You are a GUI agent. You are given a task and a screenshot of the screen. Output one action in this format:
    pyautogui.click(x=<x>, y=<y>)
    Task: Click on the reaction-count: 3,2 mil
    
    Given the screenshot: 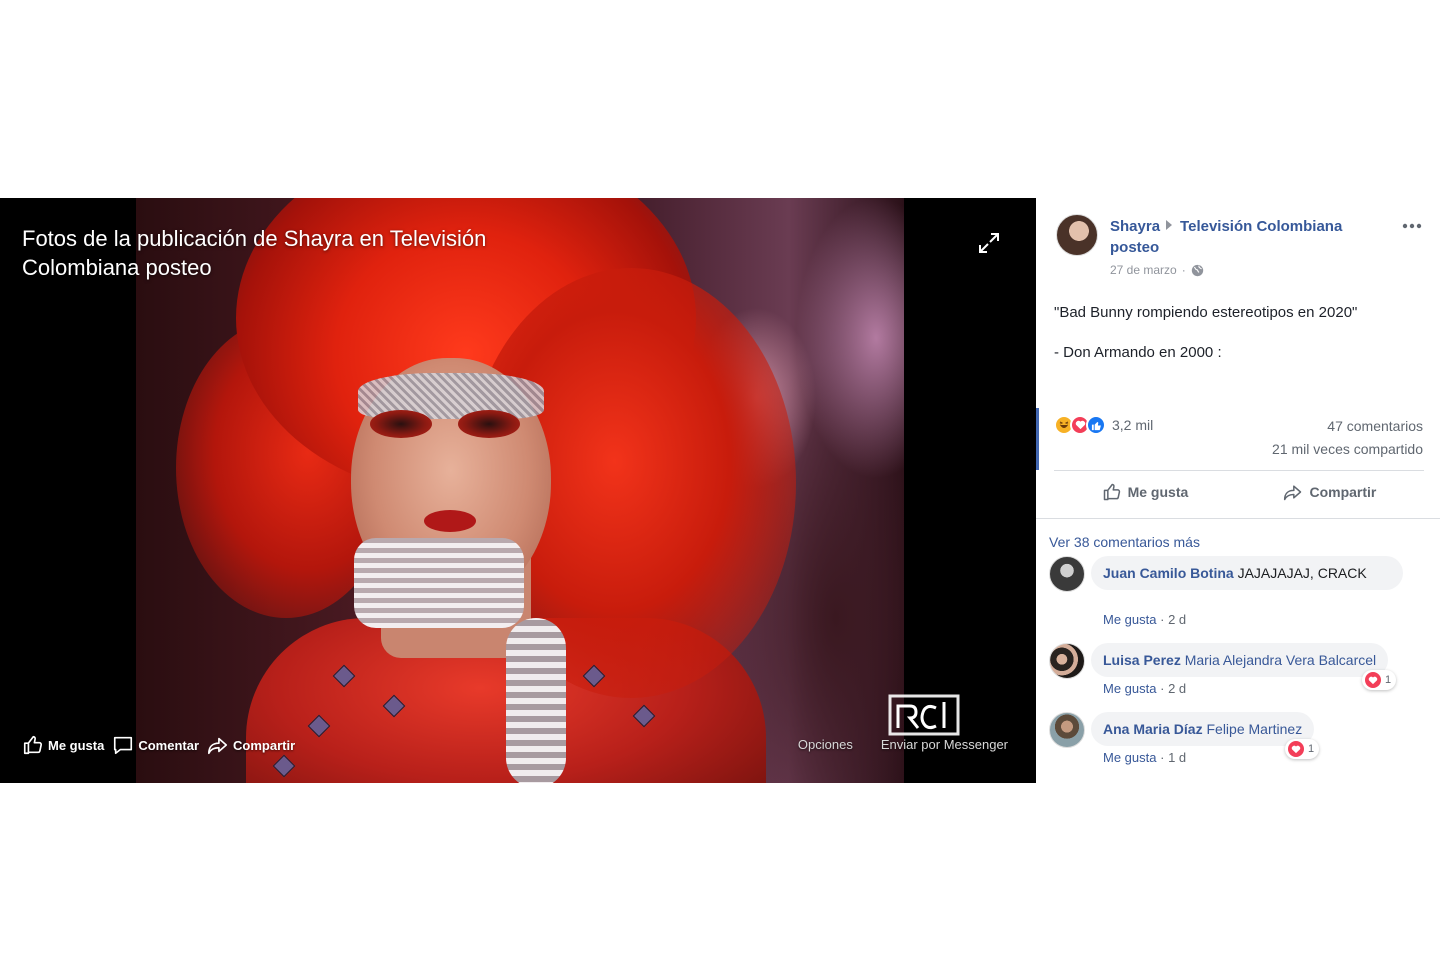 What is the action you would take?
    pyautogui.click(x=1132, y=425)
    